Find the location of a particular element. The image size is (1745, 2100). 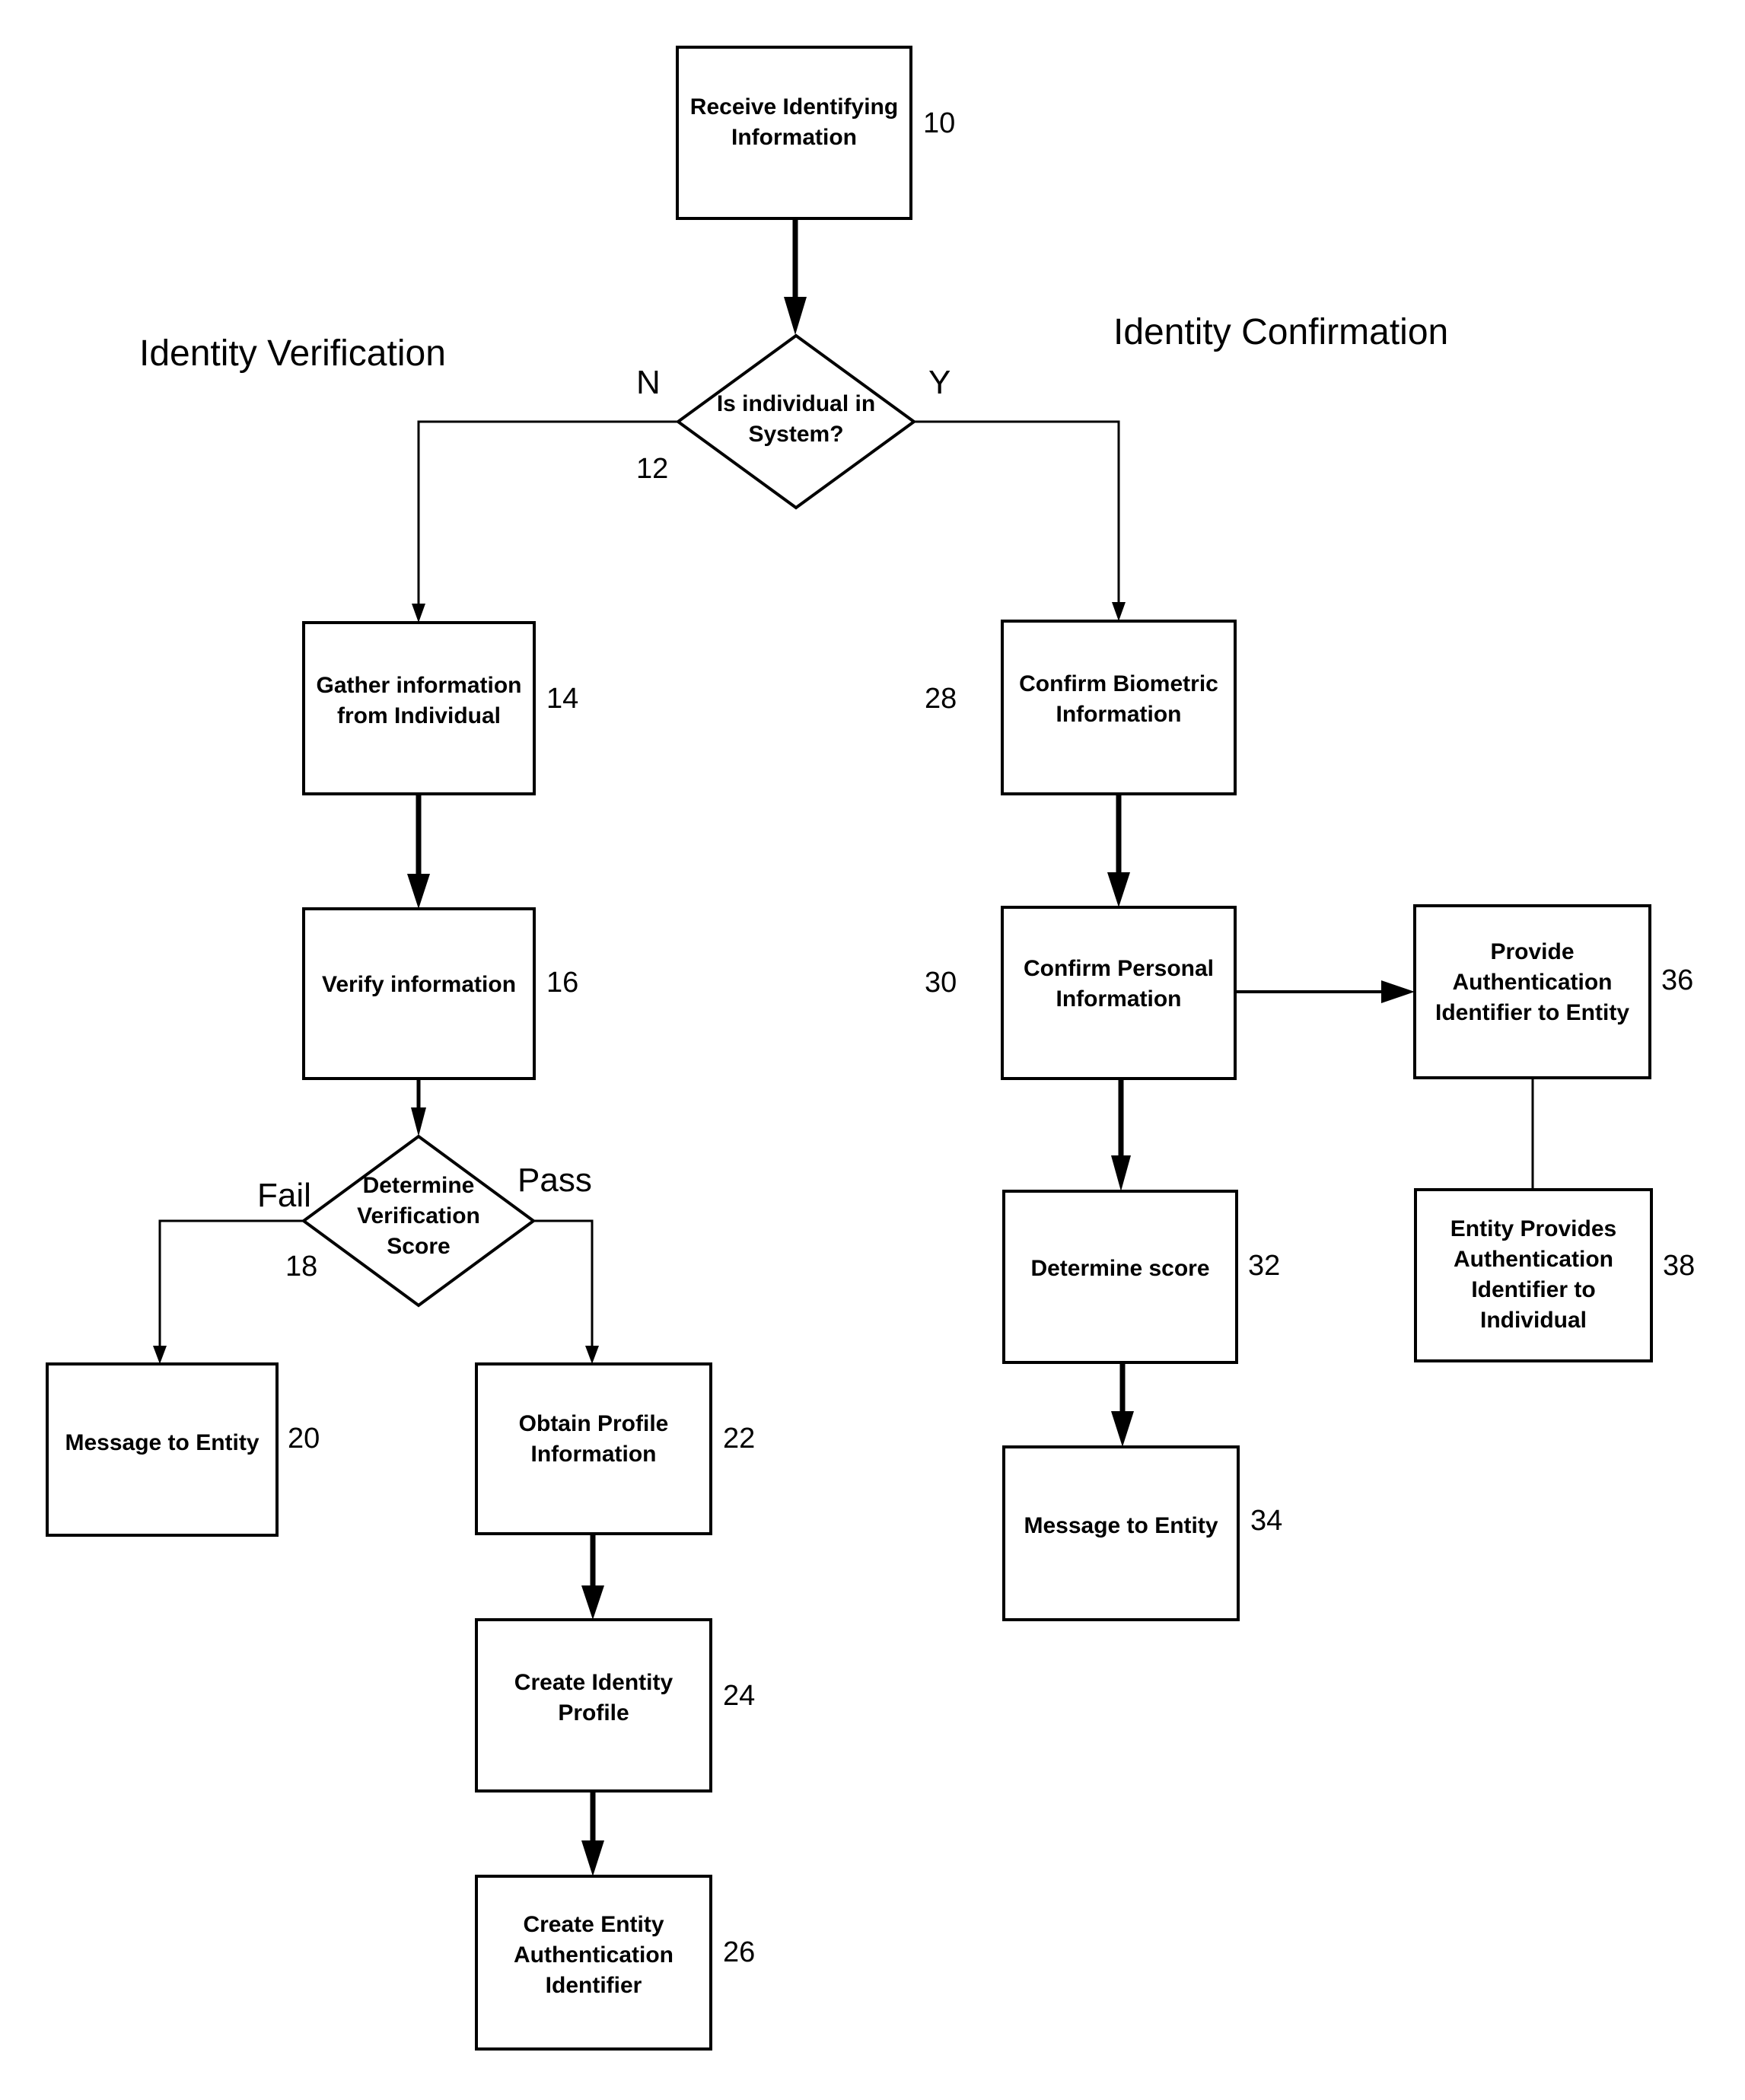

node-label-line: Identifier to Entity is located at coordinates (1532, 1012).